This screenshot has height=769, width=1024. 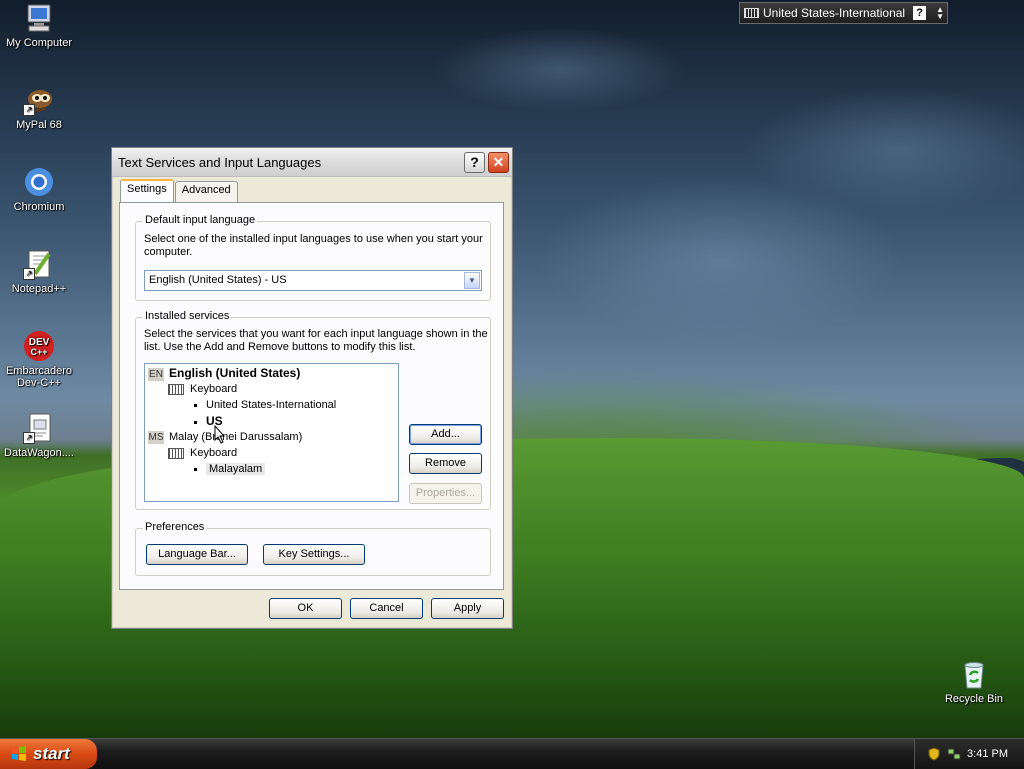 I want to click on desktop-icon-label: Recycle Bin, so click(x=974, y=699).